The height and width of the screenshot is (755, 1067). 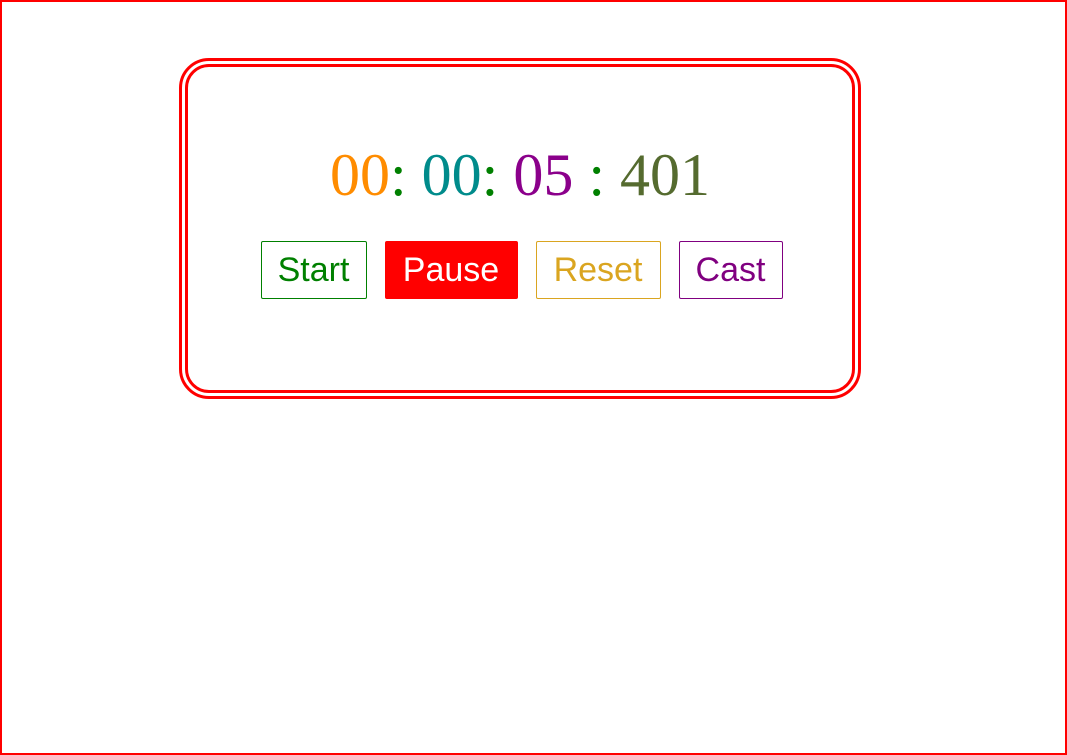 I want to click on reset-button: Reset, so click(x=598, y=270).